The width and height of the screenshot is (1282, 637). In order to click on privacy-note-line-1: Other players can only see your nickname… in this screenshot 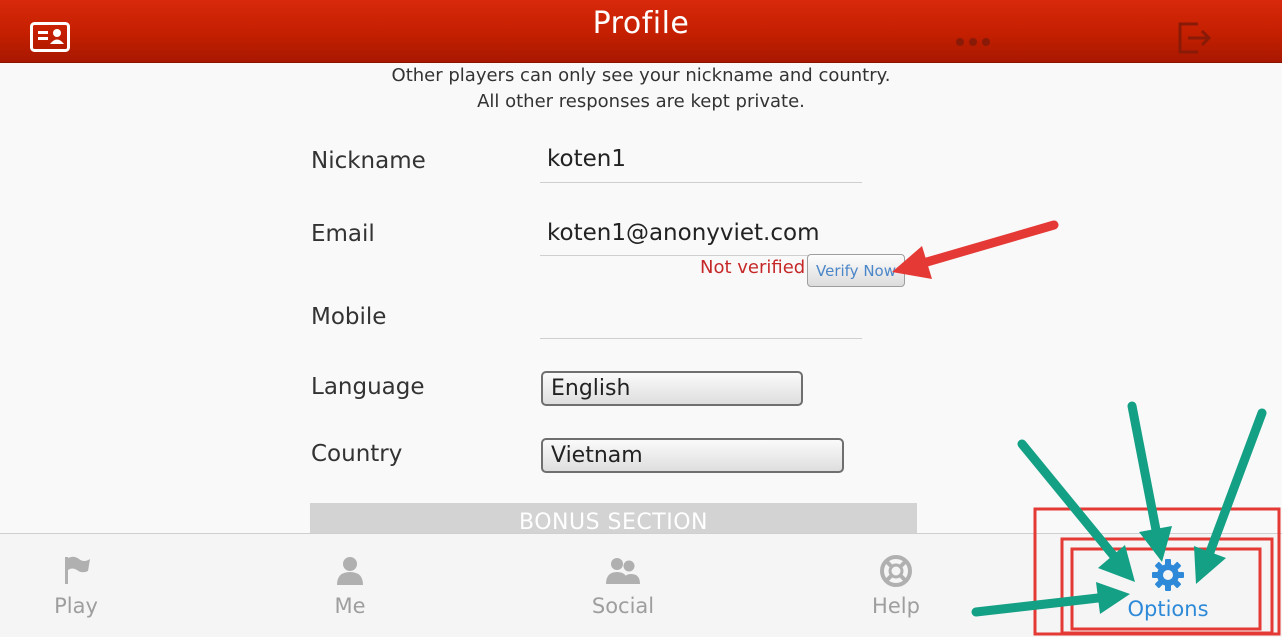, I will do `click(641, 75)`.